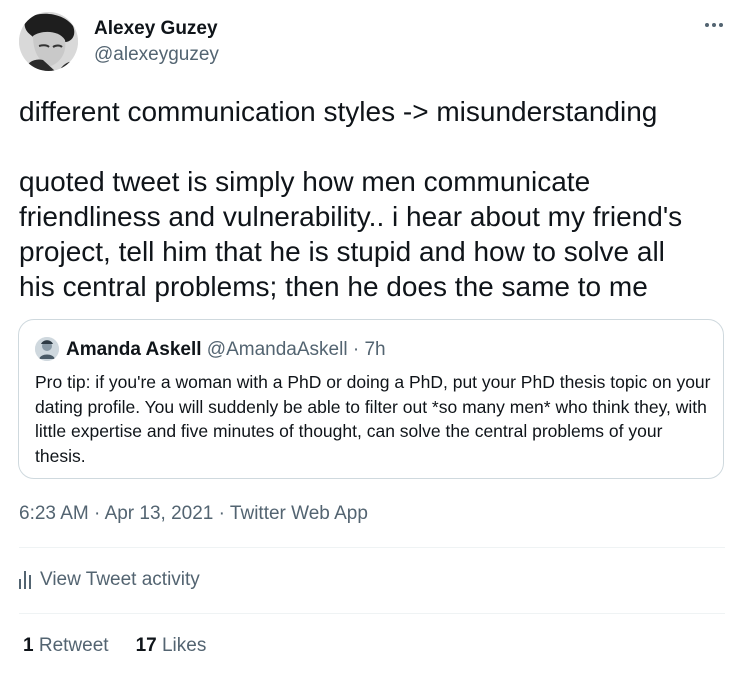 The image size is (748, 682). What do you see at coordinates (375, 349) in the screenshot?
I see `quoted-time: 7h` at bounding box center [375, 349].